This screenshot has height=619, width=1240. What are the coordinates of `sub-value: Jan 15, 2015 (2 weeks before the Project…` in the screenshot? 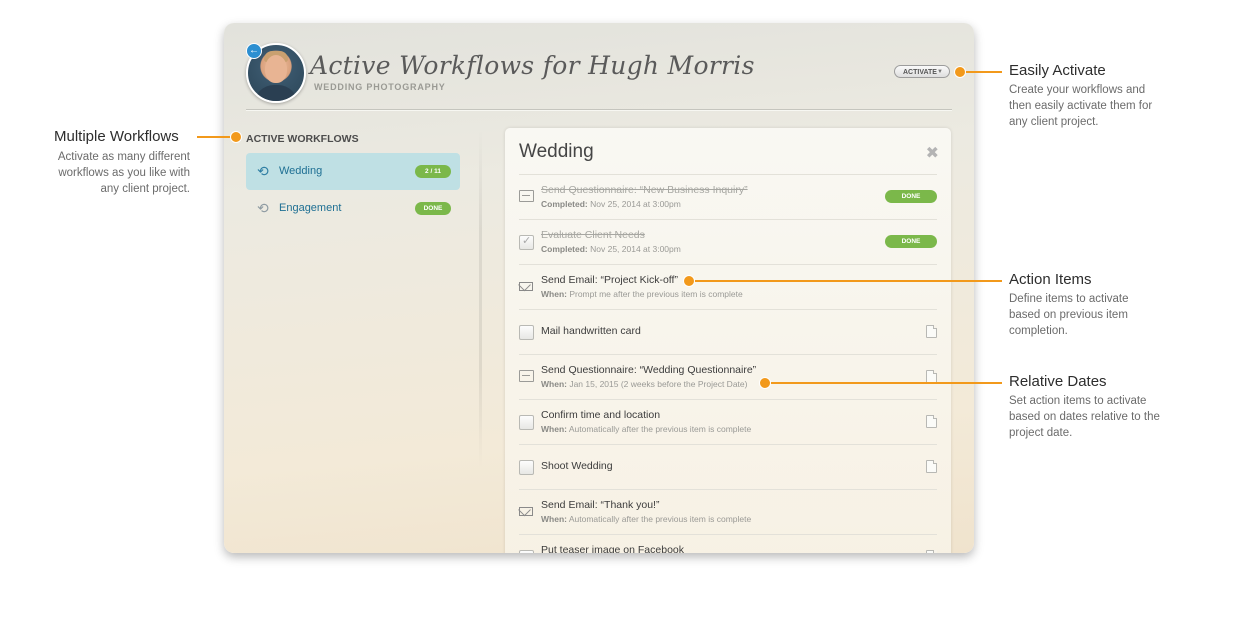 It's located at (657, 384).